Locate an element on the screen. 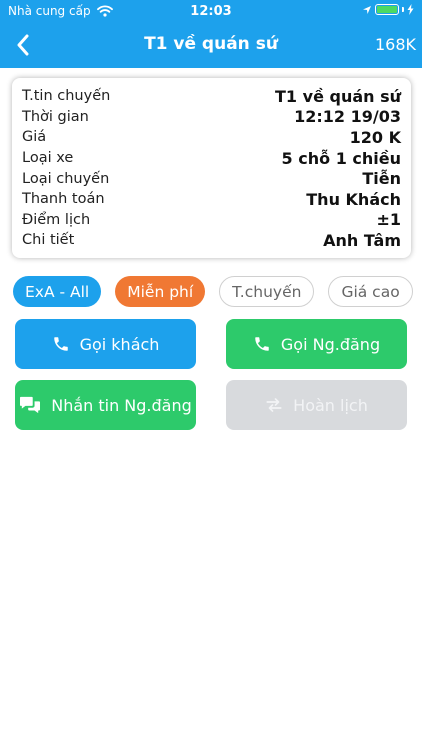 The image size is (422, 750). info-row-time: Thời gian 12:12 19/03 is located at coordinates (211, 117).